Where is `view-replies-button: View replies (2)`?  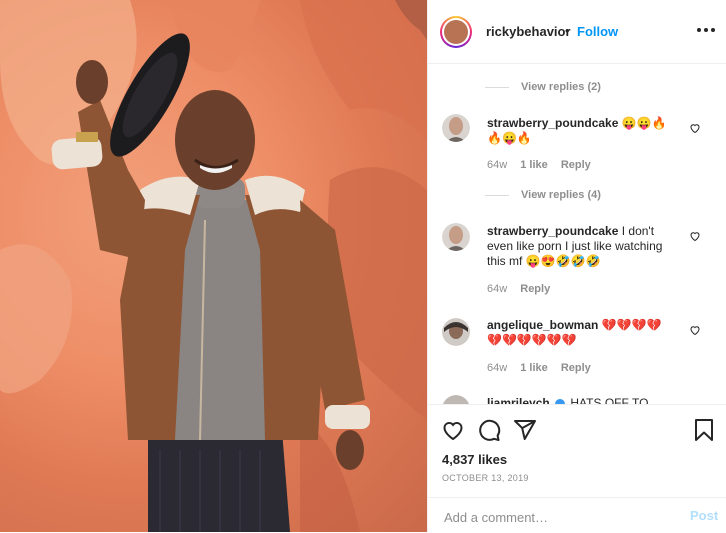
view-replies-button: View replies (2) is located at coordinates (543, 87).